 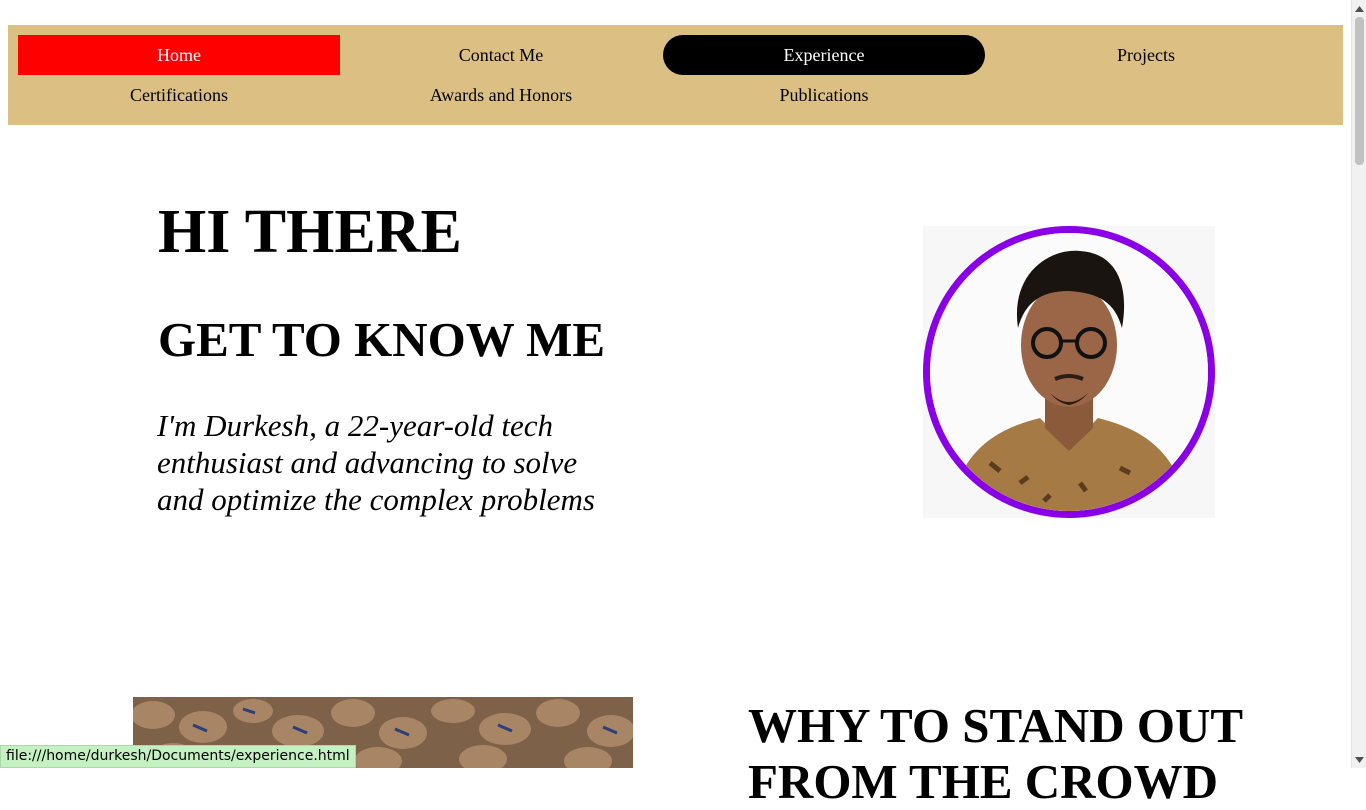 What do you see at coordinates (179, 95) in the screenshot?
I see `nav-certifications: Certifications` at bounding box center [179, 95].